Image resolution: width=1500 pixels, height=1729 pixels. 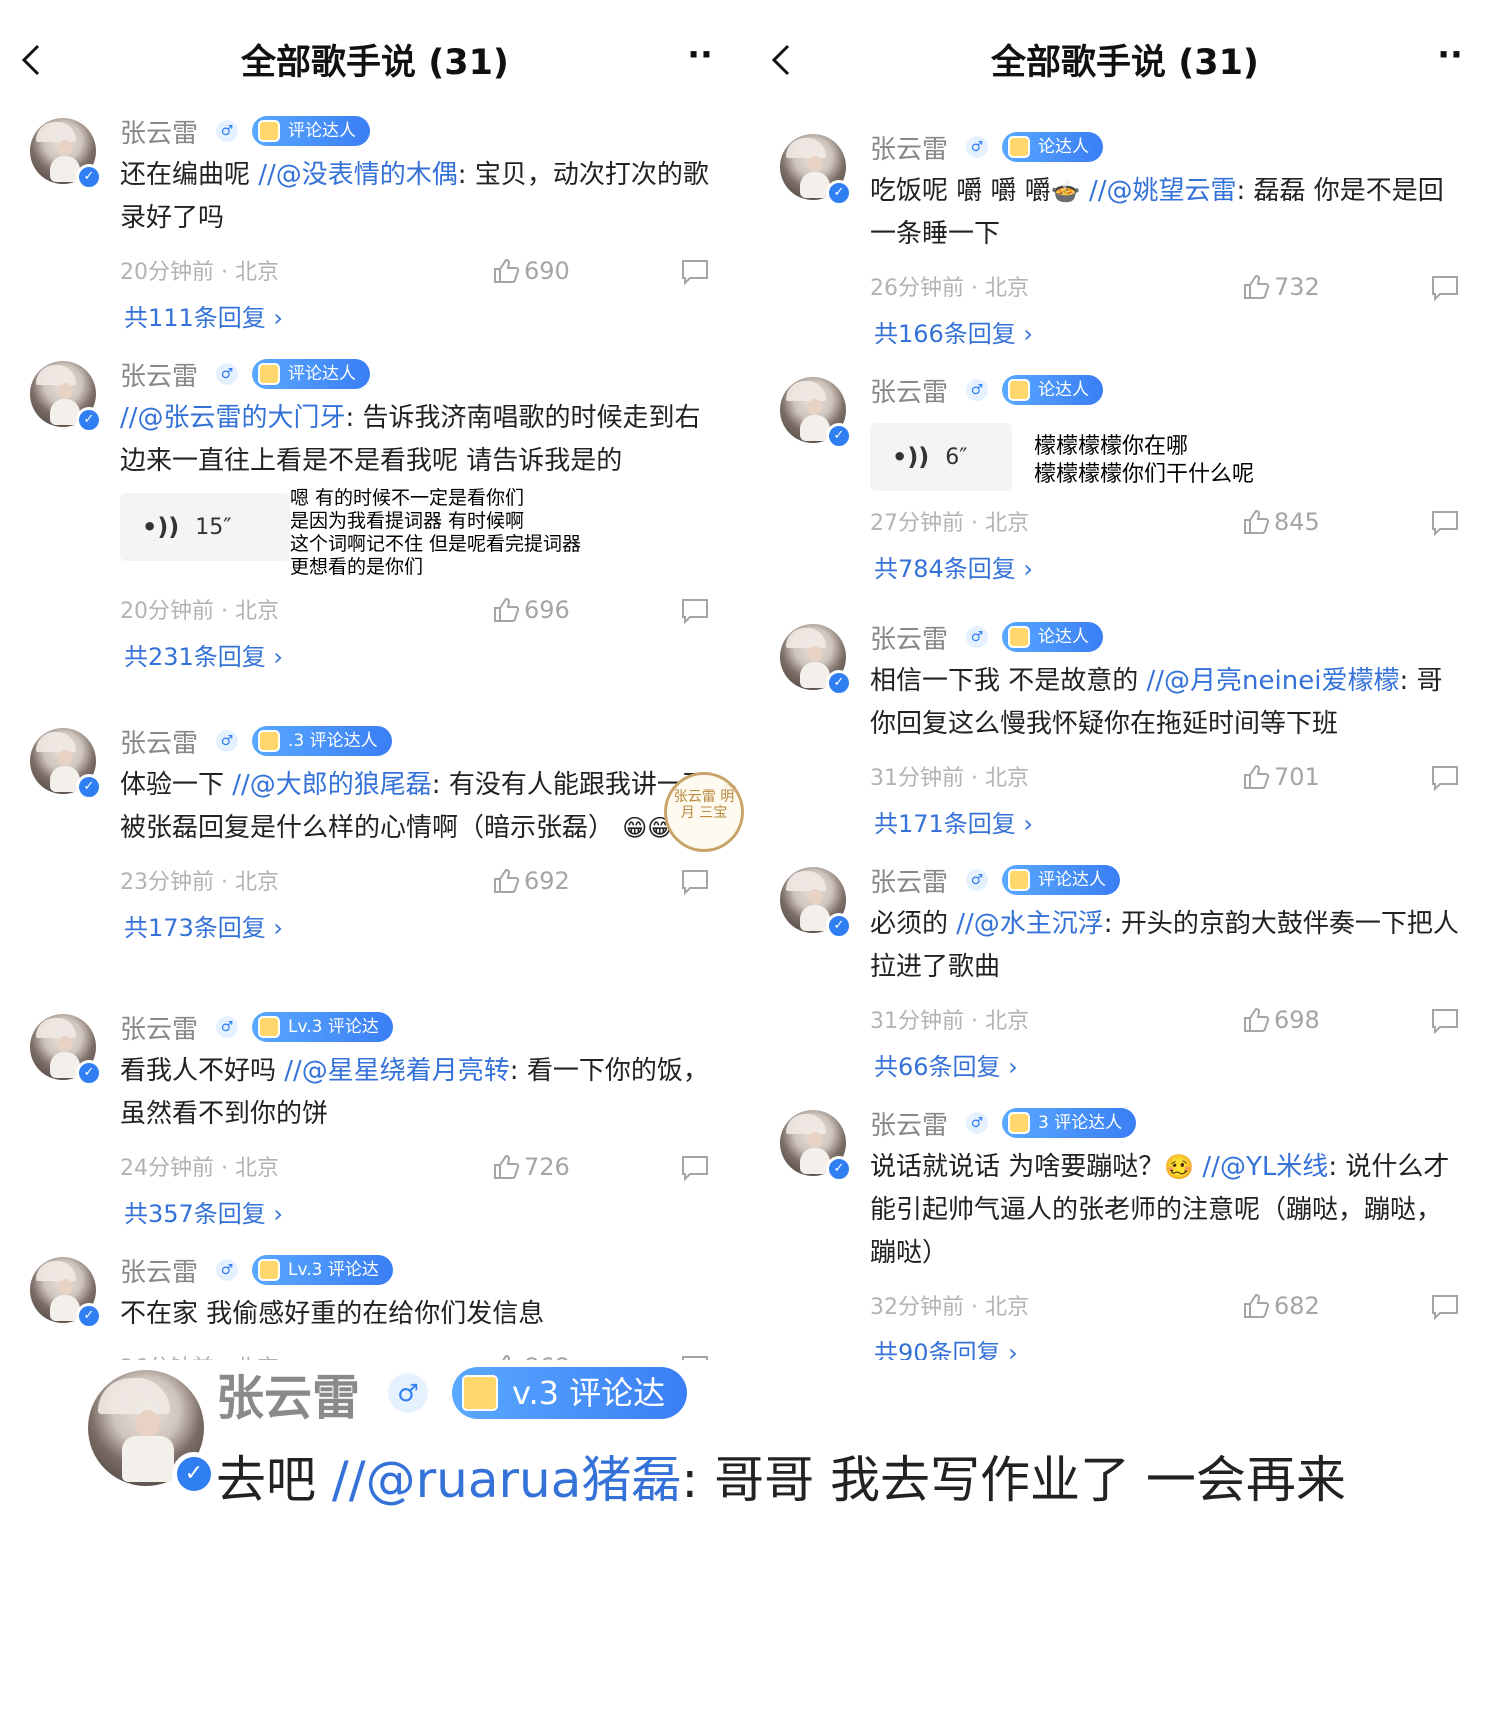 What do you see at coordinates (322, 1027) in the screenshot?
I see `level-badge: Lv.3 评论达` at bounding box center [322, 1027].